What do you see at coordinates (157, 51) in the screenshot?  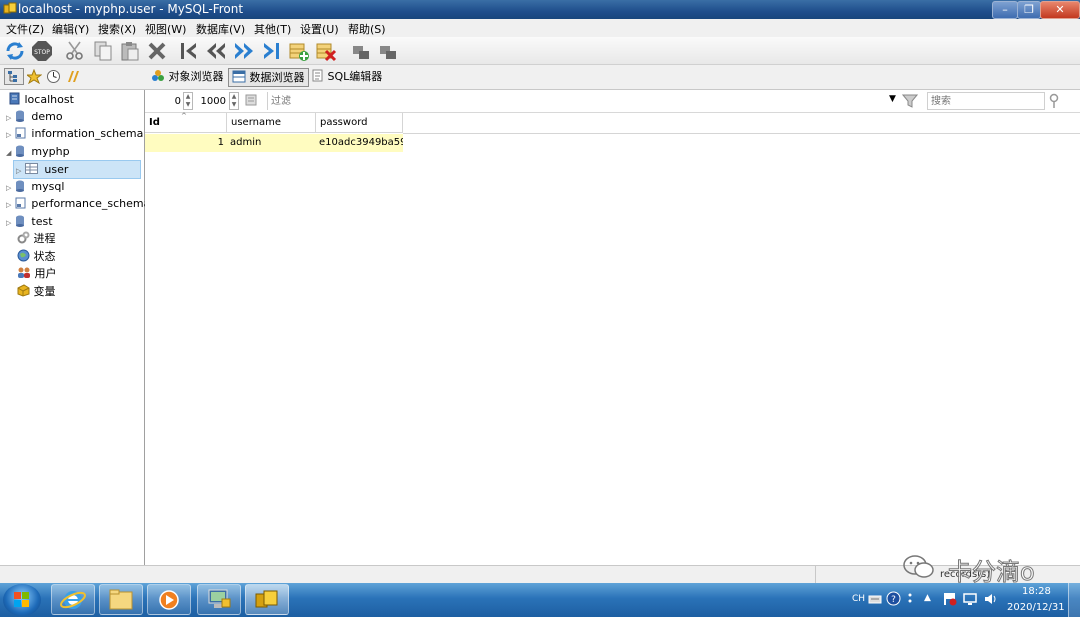 I see `delete-icon` at bounding box center [157, 51].